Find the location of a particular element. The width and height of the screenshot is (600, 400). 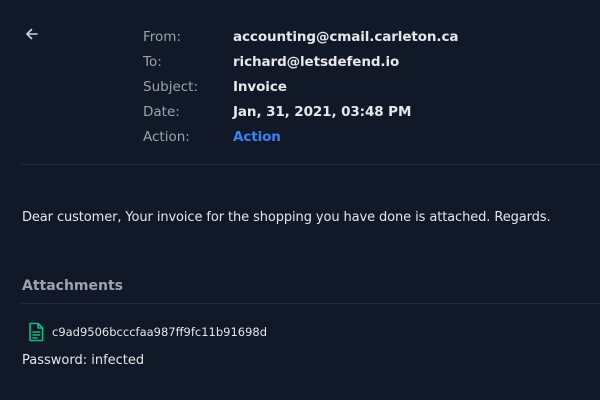

attachment-password: Password: infected is located at coordinates (83, 360).